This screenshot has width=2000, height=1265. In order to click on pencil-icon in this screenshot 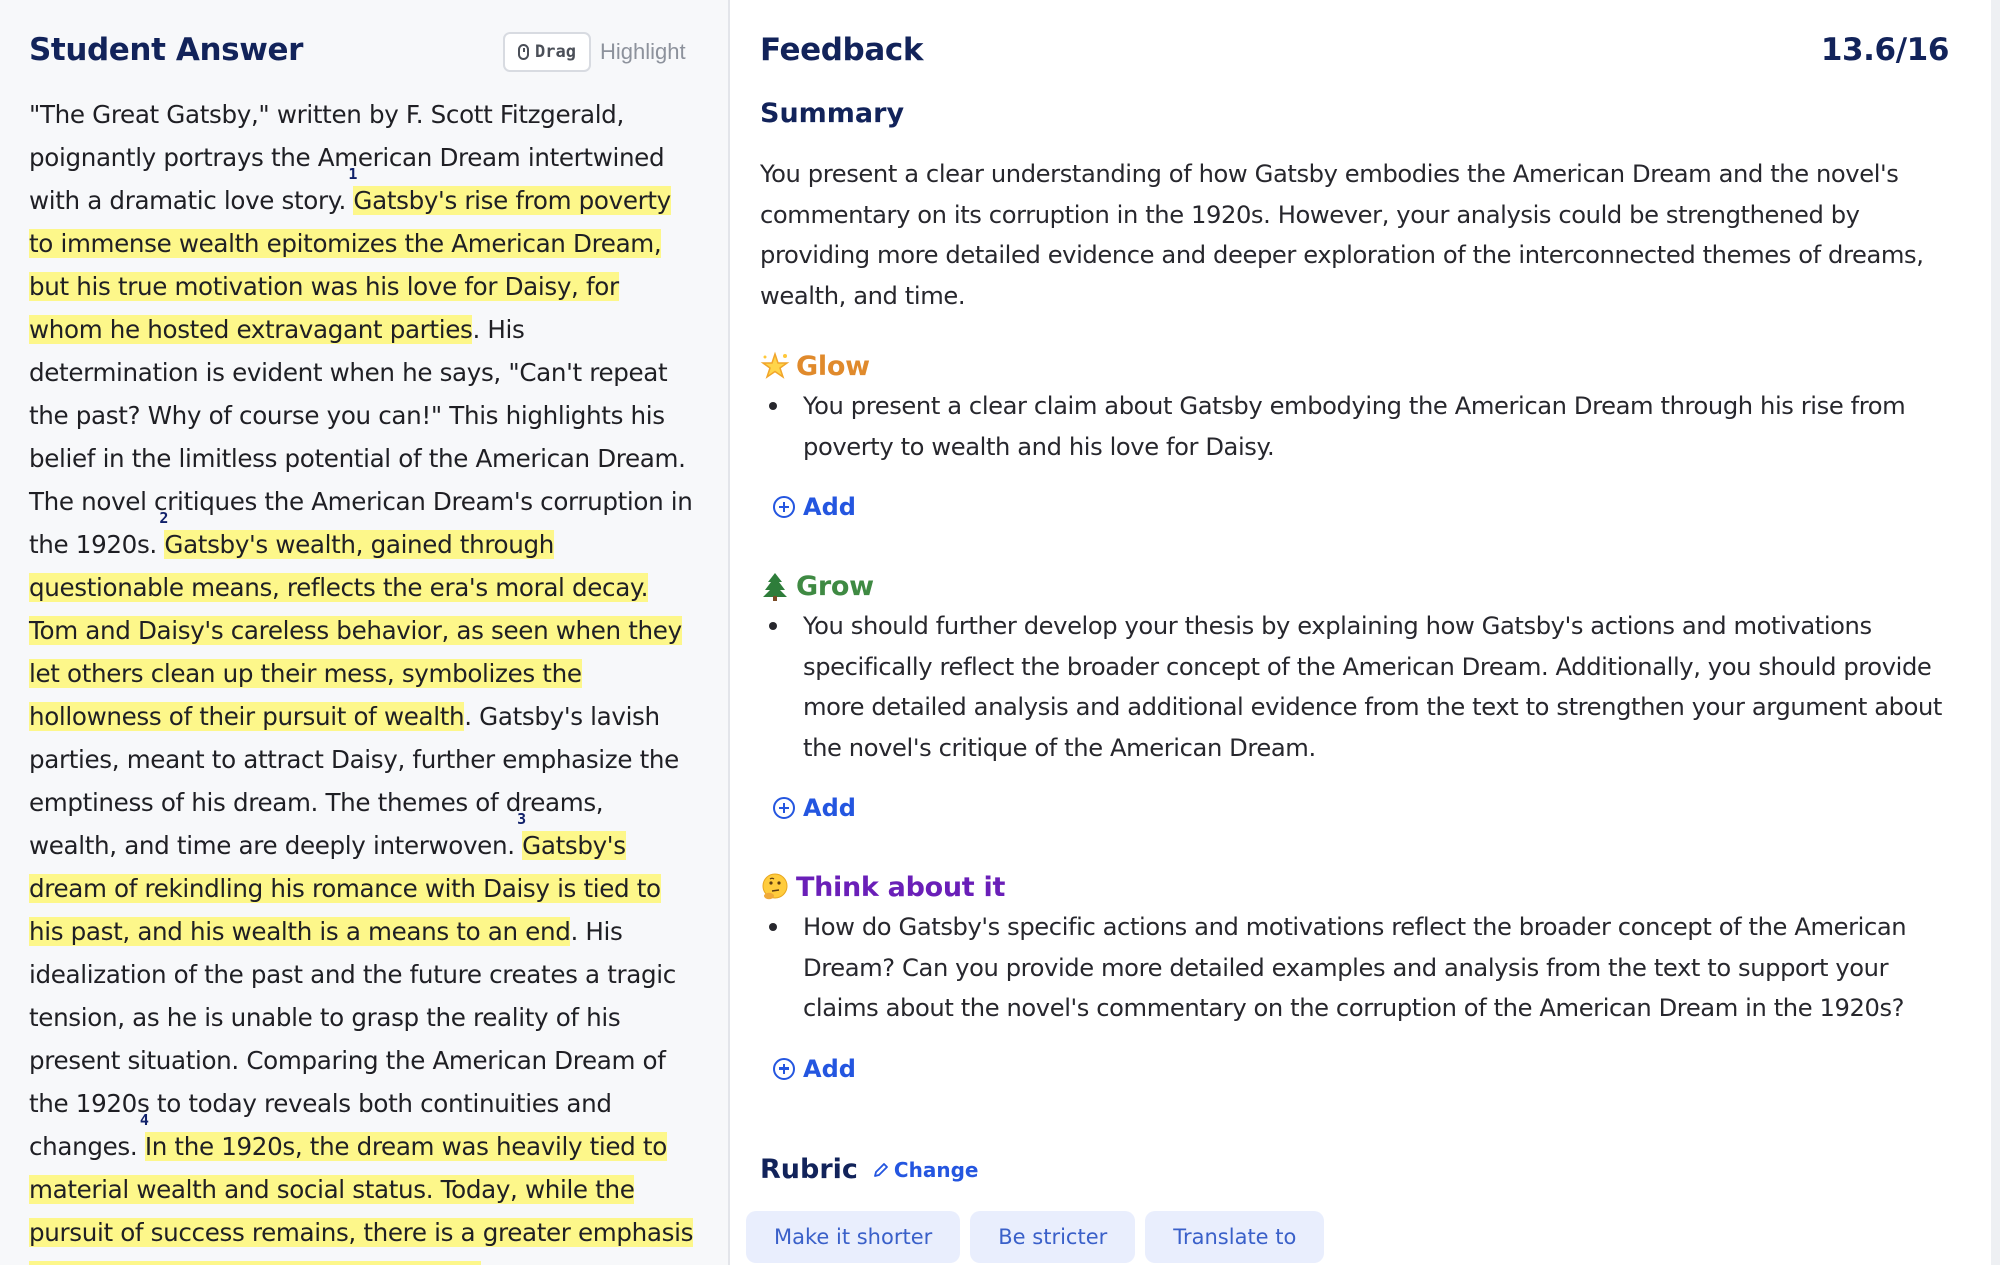, I will do `click(881, 1169)`.